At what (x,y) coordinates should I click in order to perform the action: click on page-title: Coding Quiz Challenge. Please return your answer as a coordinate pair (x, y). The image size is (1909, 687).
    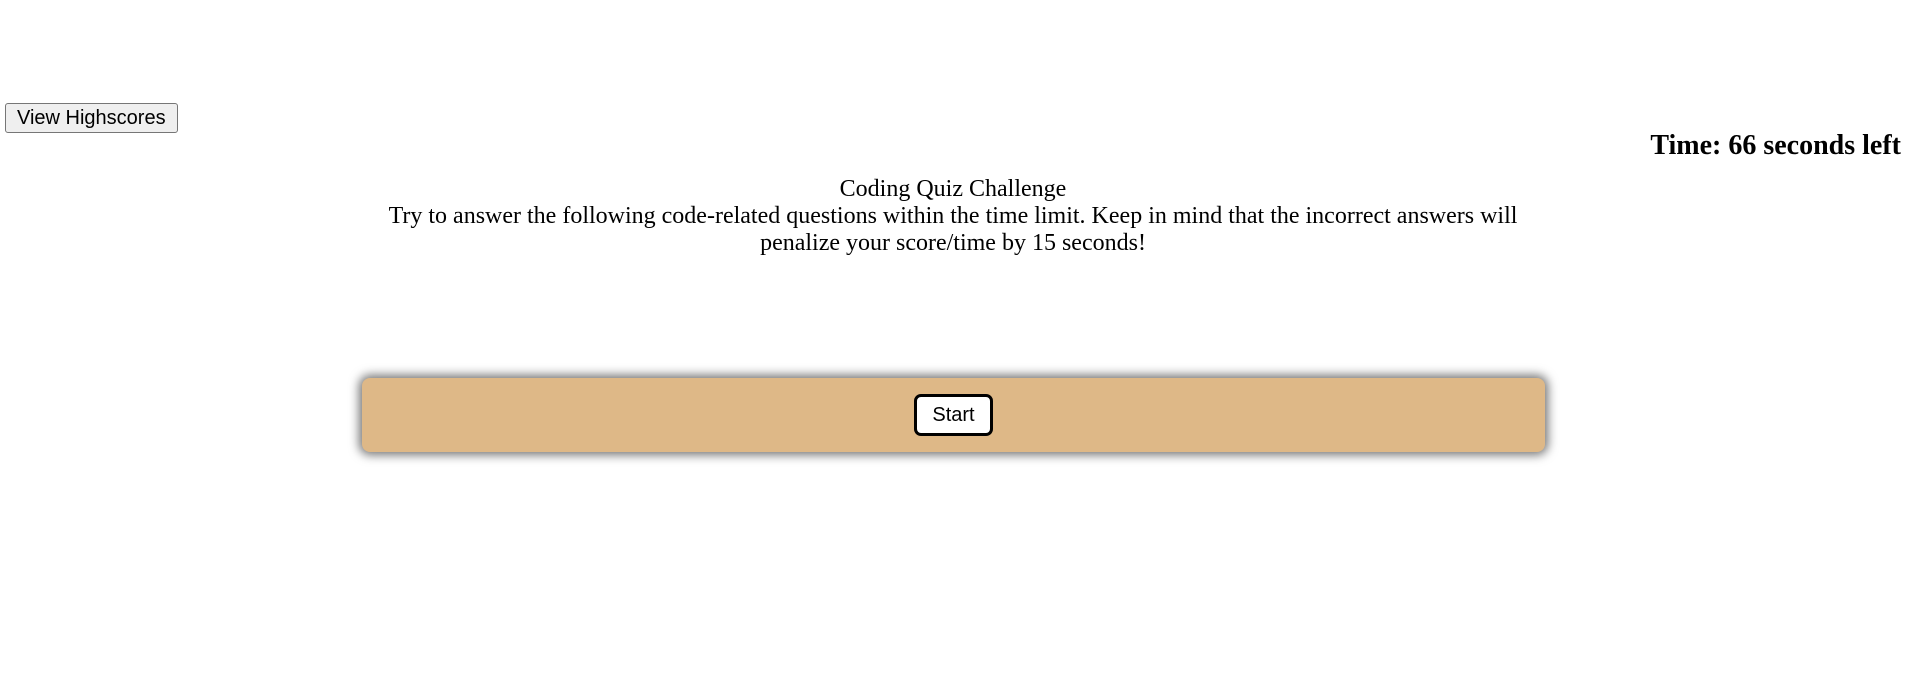
    Looking at the image, I should click on (953, 189).